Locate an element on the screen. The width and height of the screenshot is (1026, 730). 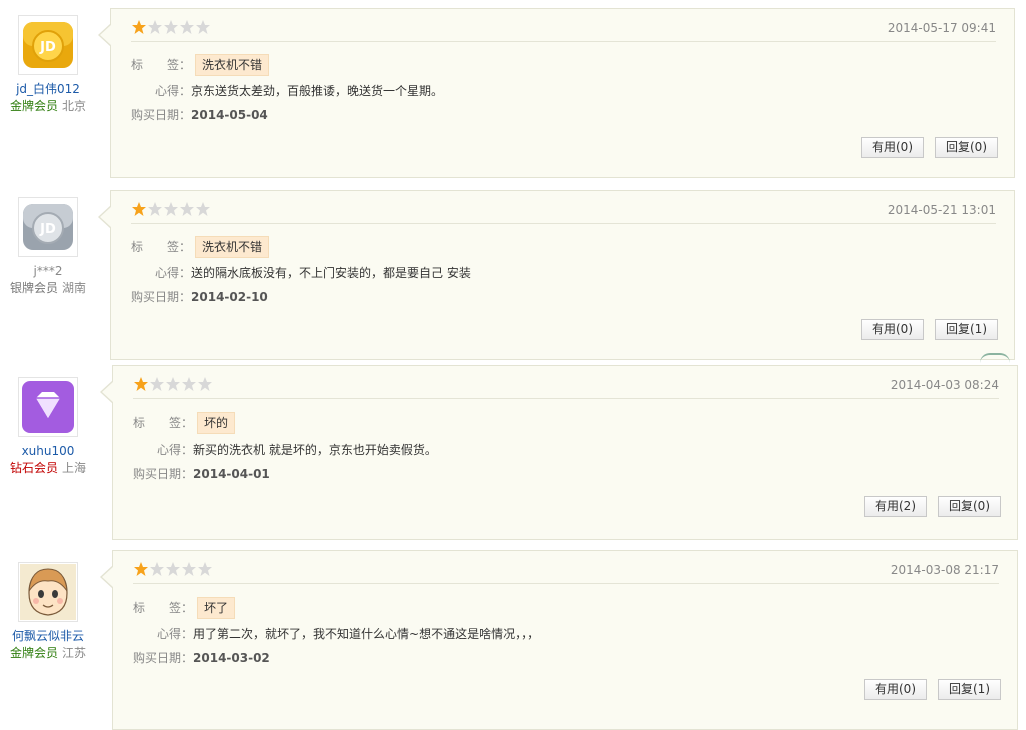
reviewer-info: xuhu100 钻石会员 上海 is located at coordinates (48, 421).